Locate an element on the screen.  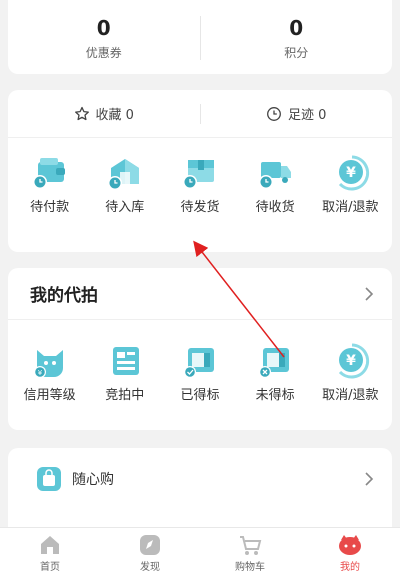
favorites-row: 收藏 0 足迹 0 is located at coordinates (200, 114).